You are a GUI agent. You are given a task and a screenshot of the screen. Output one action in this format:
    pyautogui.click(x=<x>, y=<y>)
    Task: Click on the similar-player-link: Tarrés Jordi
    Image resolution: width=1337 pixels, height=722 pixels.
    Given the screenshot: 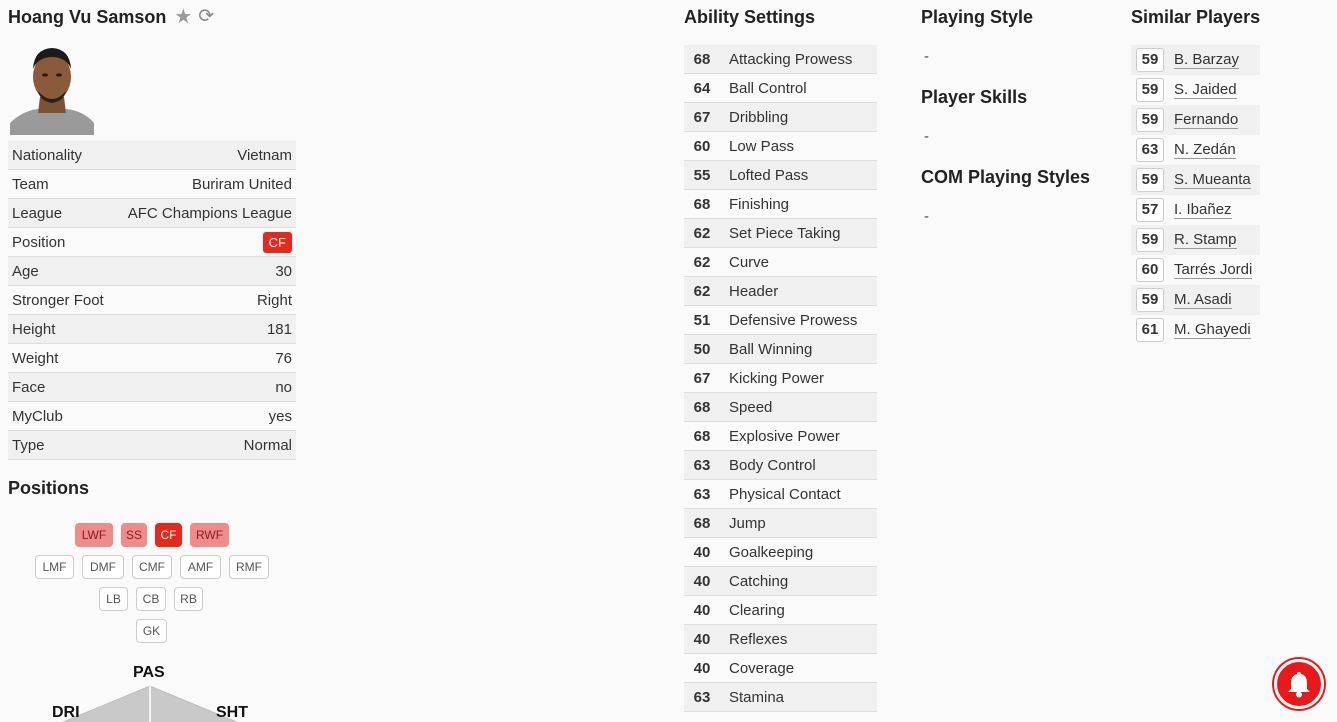 What is the action you would take?
    pyautogui.click(x=1213, y=270)
    